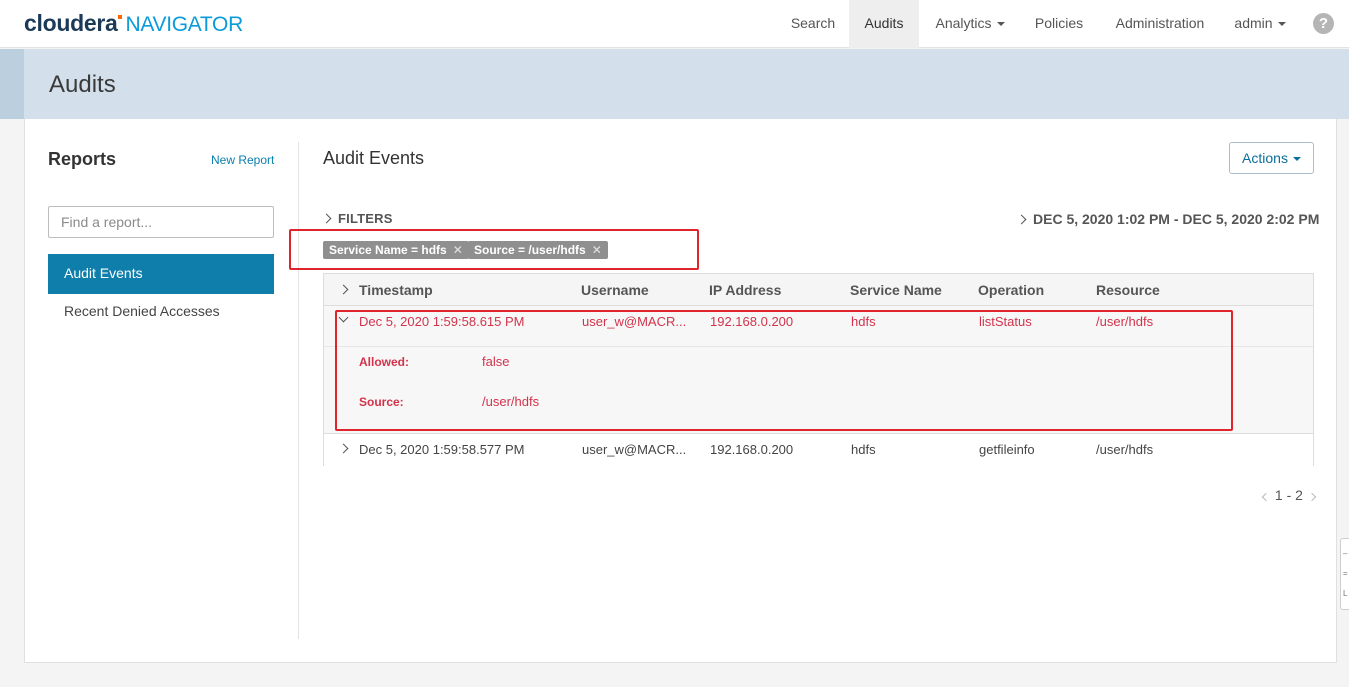 The width and height of the screenshot is (1349, 687). I want to click on sidebar-item-audit-events: Audit Events, so click(161, 274).